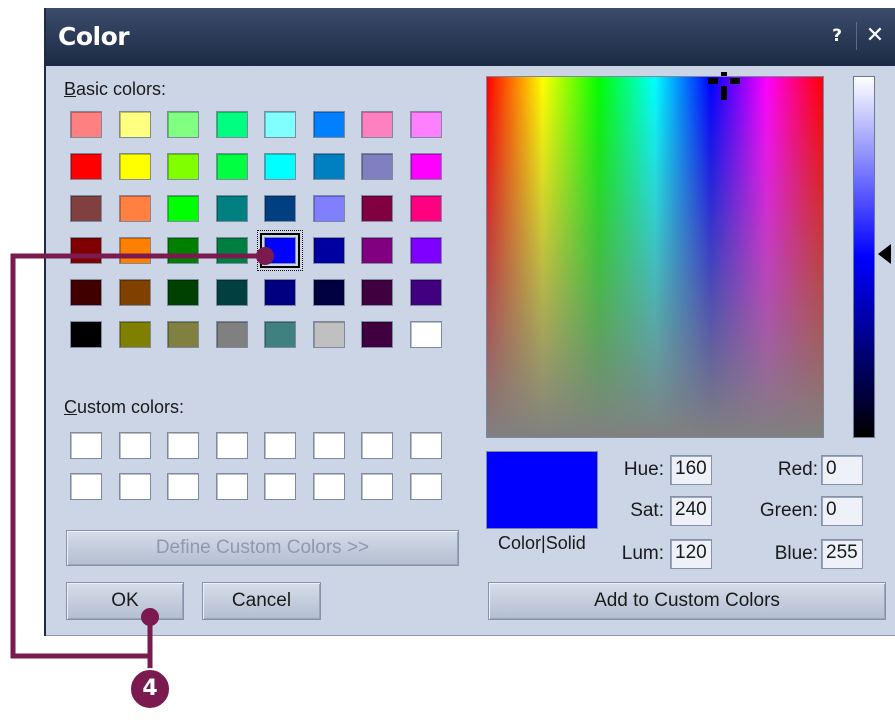 This screenshot has height=722, width=895. I want to click on green-label: Green:, so click(788, 510).